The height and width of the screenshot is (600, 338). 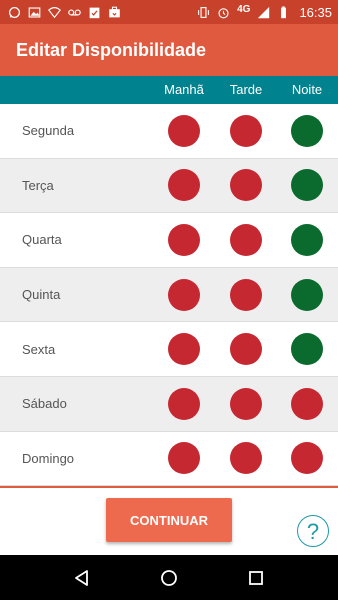 What do you see at coordinates (244, 9) in the screenshot?
I see `network-type: 4G` at bounding box center [244, 9].